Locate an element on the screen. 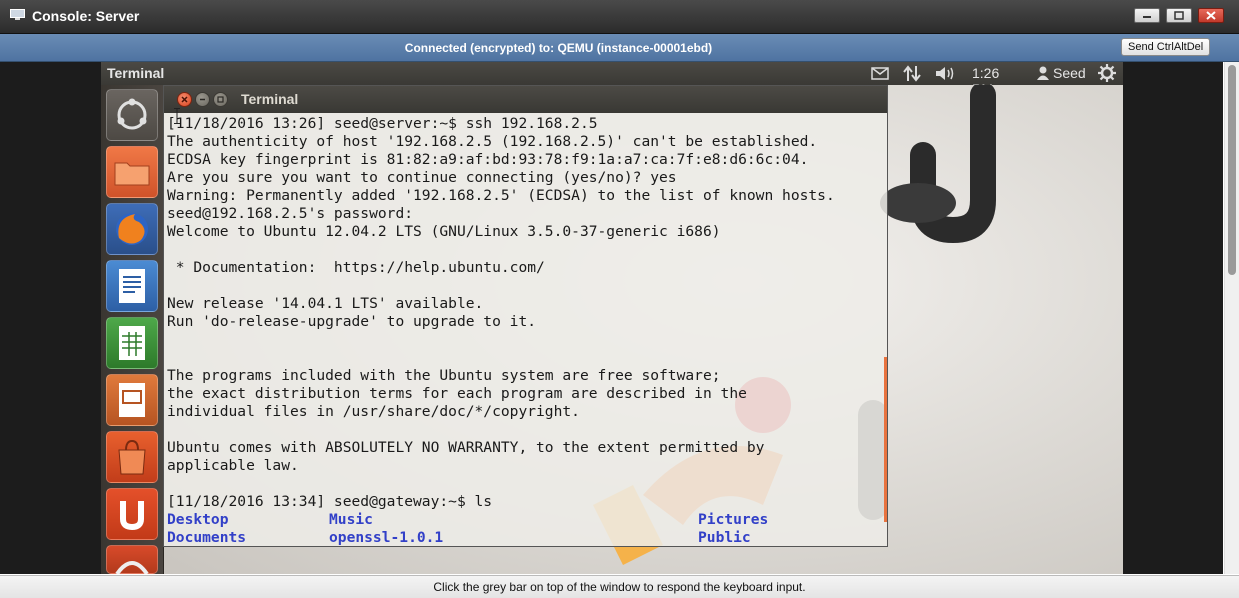 This screenshot has width=1239, height=598. ubuntu-one-icon is located at coordinates (132, 516).